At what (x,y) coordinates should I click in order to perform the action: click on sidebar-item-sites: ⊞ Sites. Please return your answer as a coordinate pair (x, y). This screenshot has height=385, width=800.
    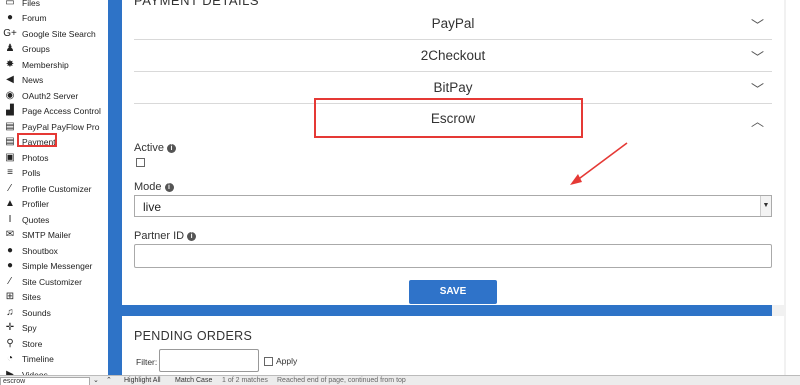
    Looking at the image, I should click on (22, 297).